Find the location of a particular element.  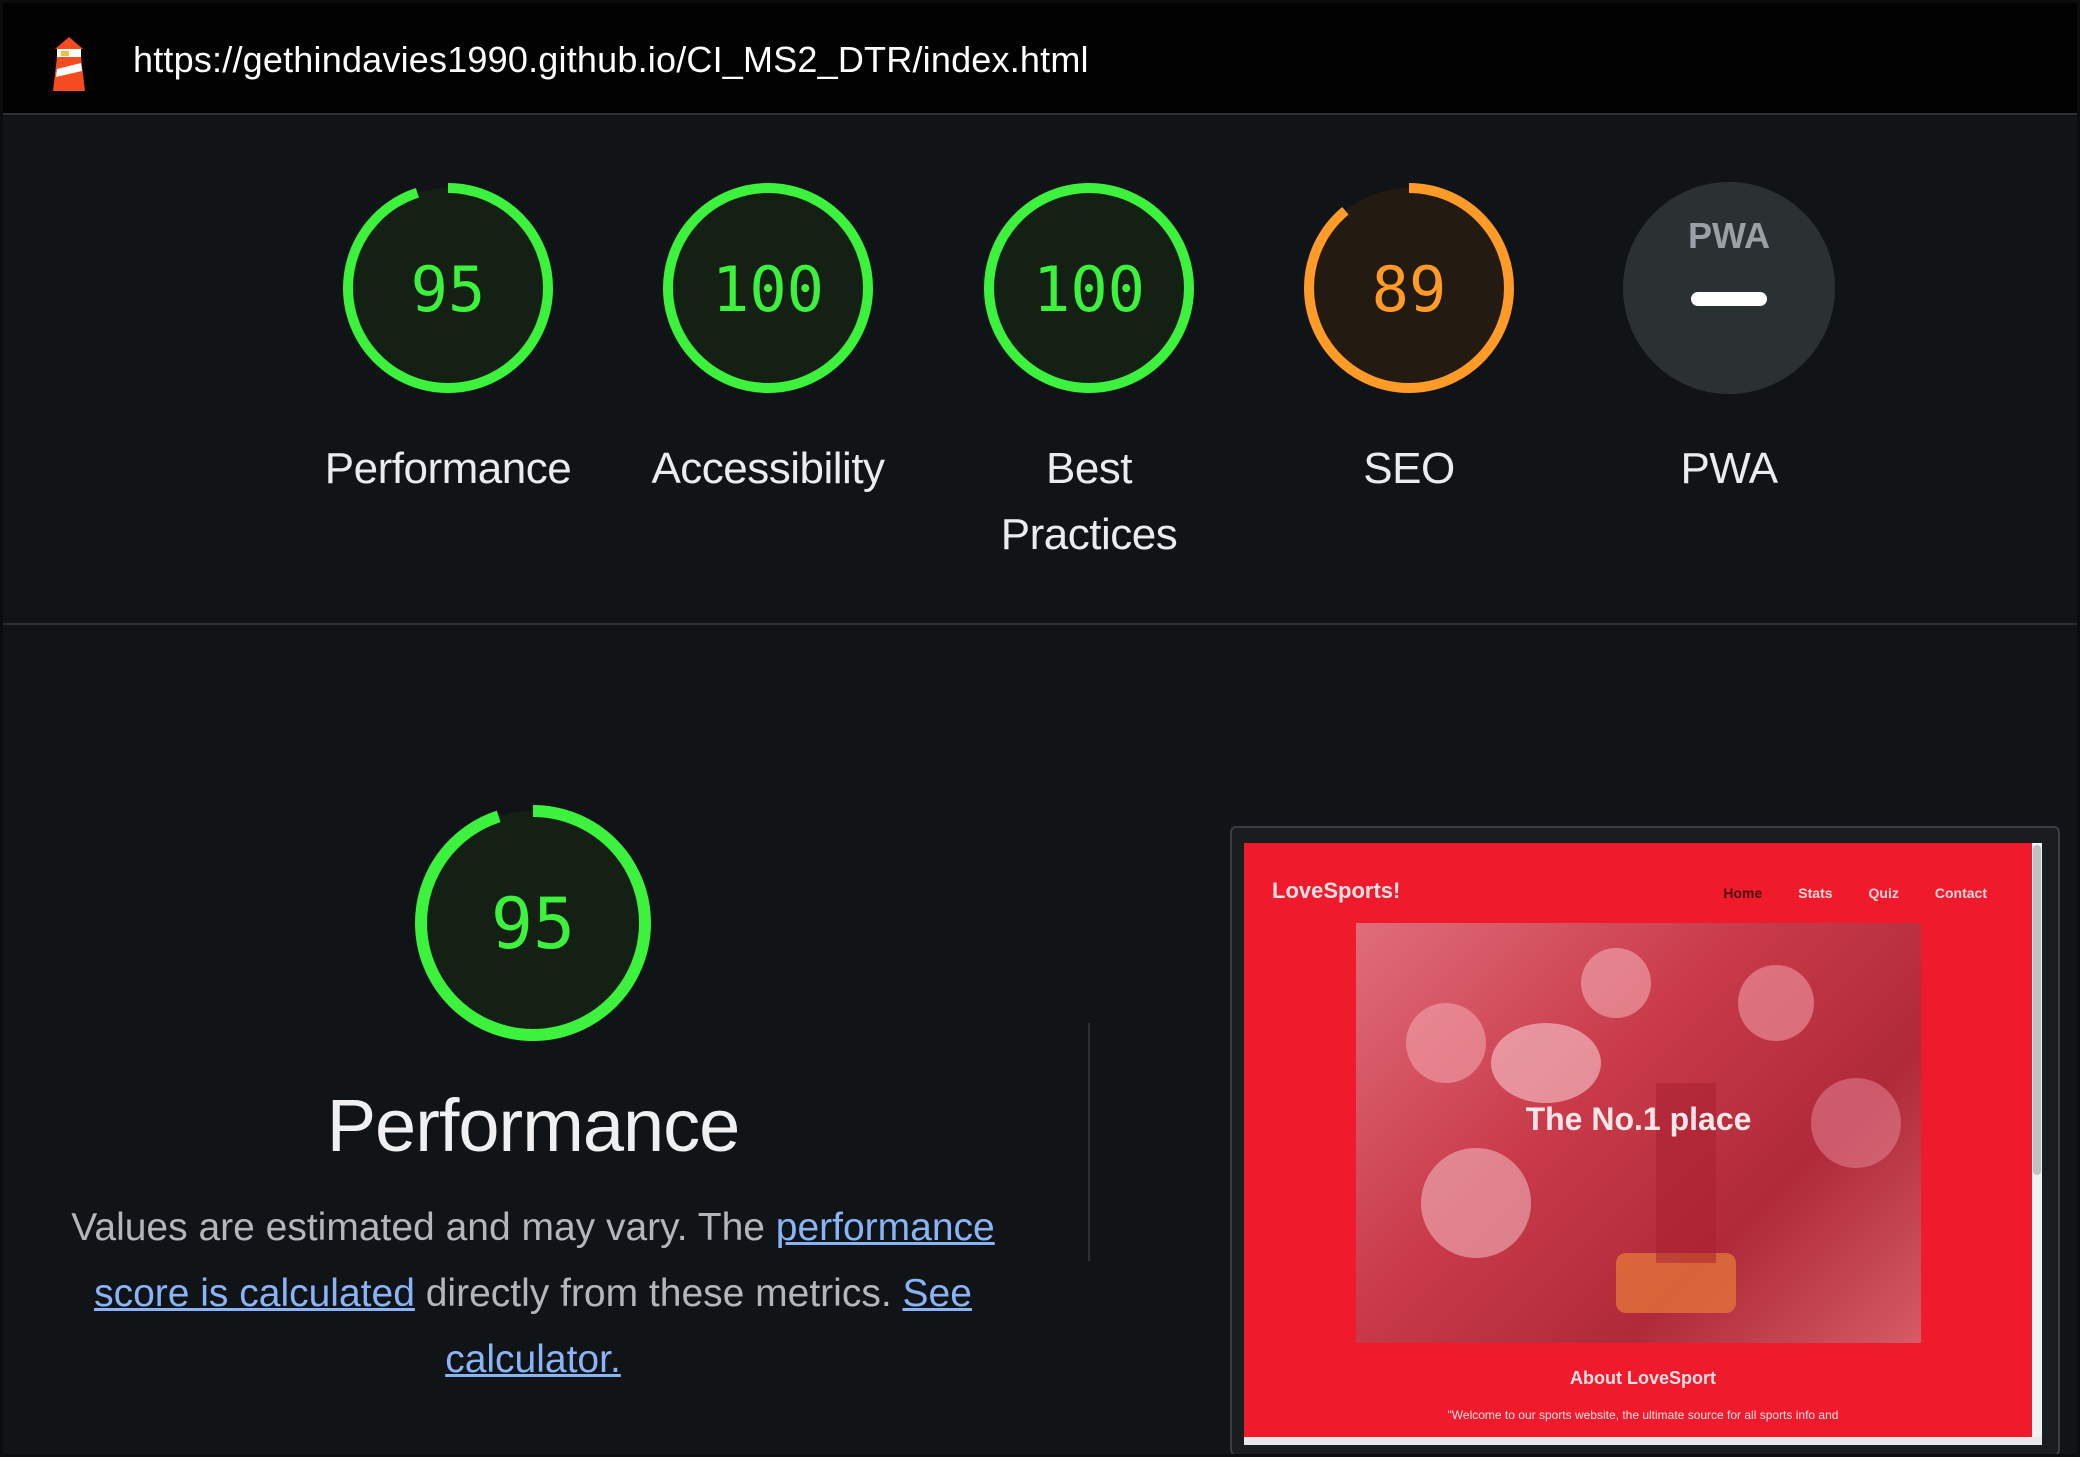

scrollbar-thumb is located at coordinates (2037, 1010).